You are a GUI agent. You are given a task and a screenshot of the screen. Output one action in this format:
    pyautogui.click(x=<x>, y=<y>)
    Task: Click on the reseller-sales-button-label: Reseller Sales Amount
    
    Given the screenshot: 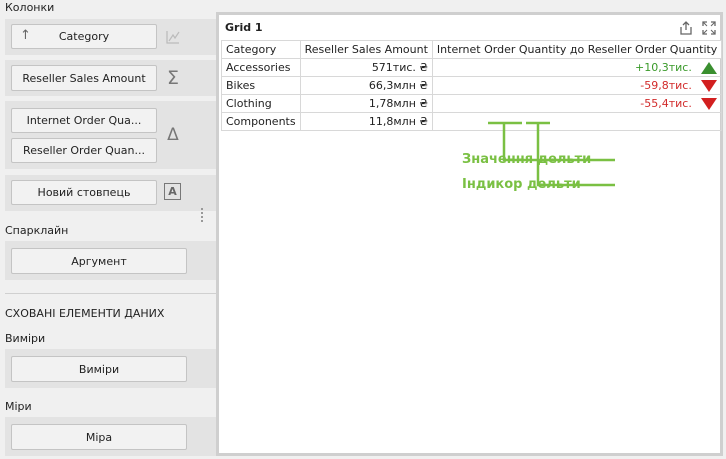 What is the action you would take?
    pyautogui.click(x=84, y=78)
    